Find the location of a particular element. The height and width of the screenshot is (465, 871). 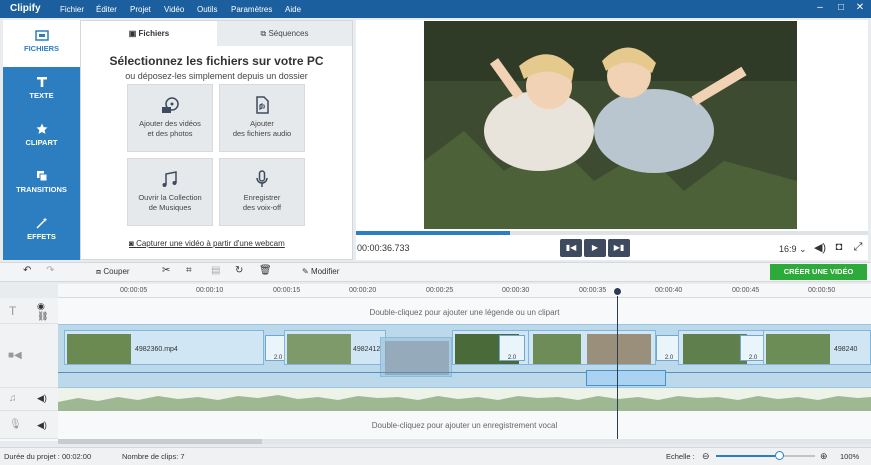

minimize-button: – is located at coordinates (820, 7).